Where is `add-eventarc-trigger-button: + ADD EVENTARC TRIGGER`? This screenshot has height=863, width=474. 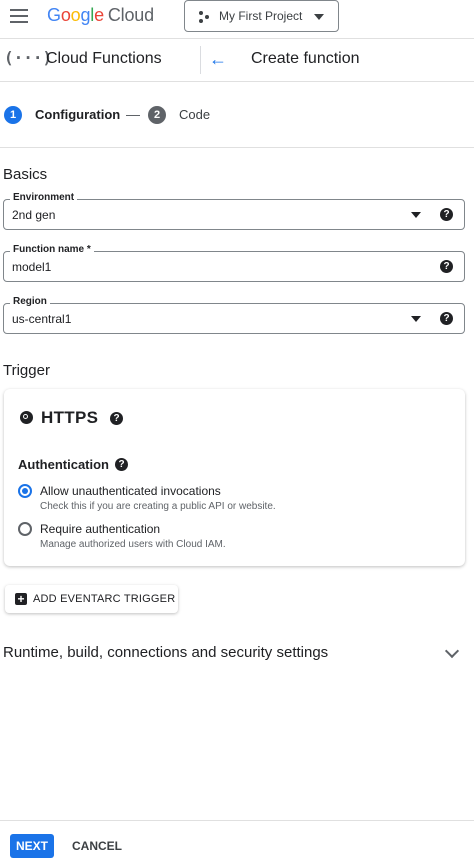 add-eventarc-trigger-button: + ADD EVENTARC TRIGGER is located at coordinates (91, 599).